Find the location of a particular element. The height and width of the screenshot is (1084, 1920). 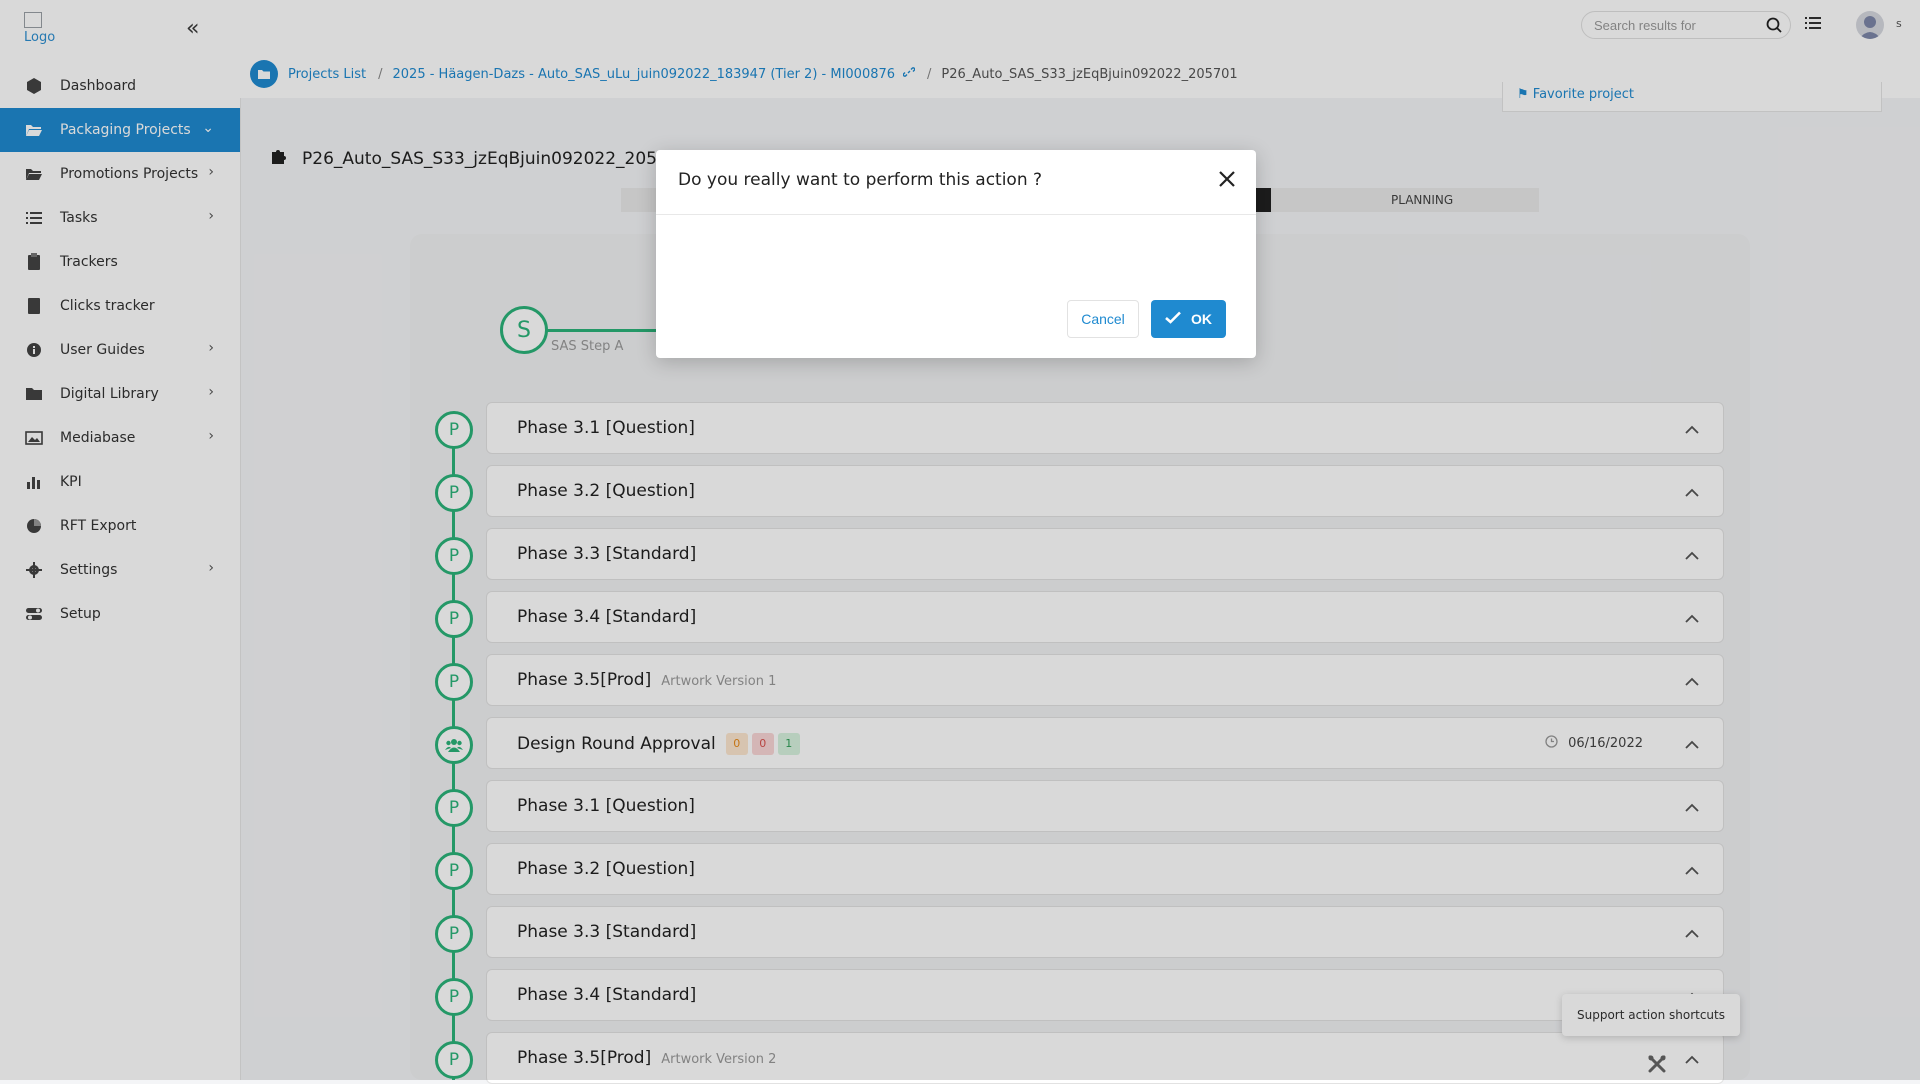

ok-button-label: OK is located at coordinates (1201, 319).